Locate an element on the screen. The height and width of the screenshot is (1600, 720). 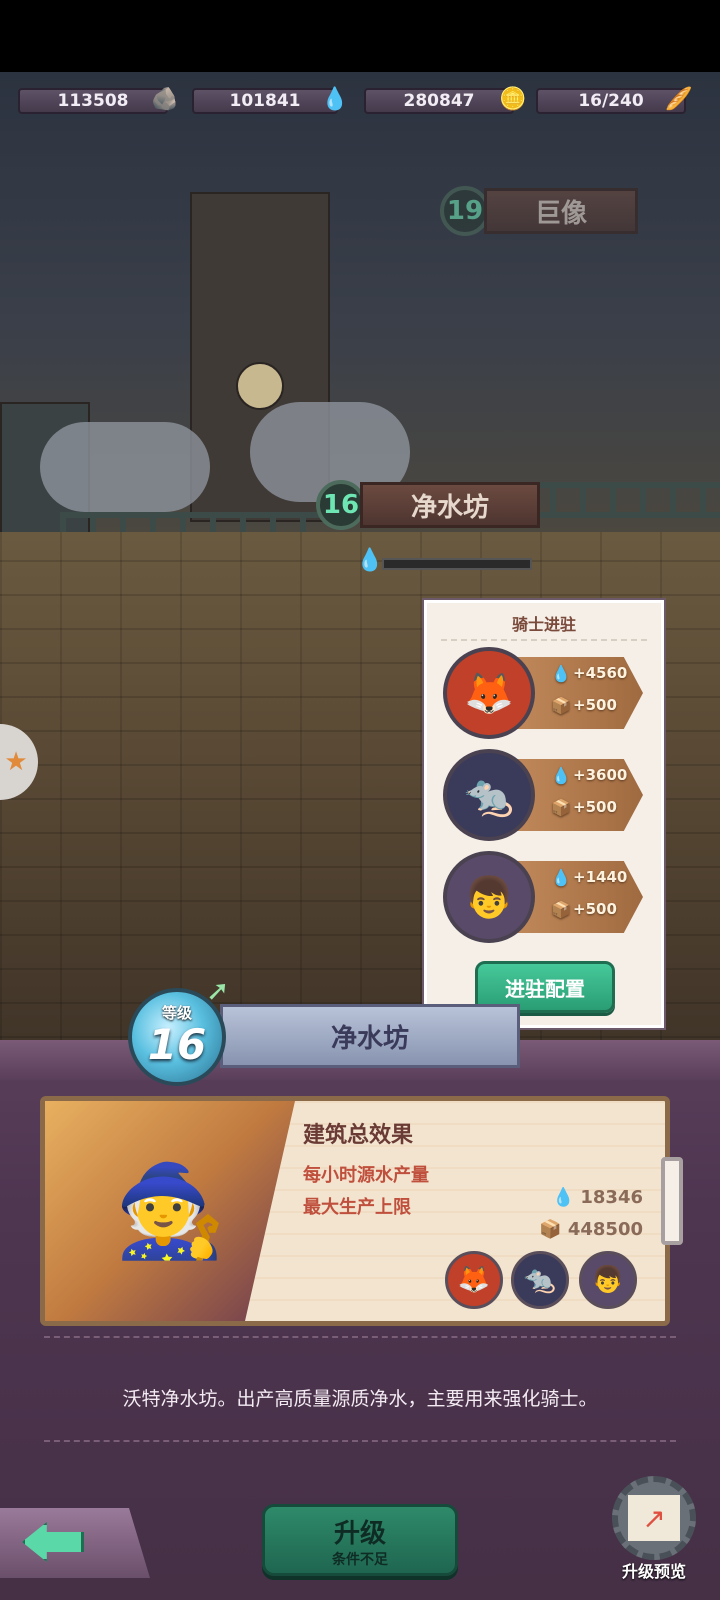
upgrade-preview-label: 升级预览 is located at coordinates (653, 1571).